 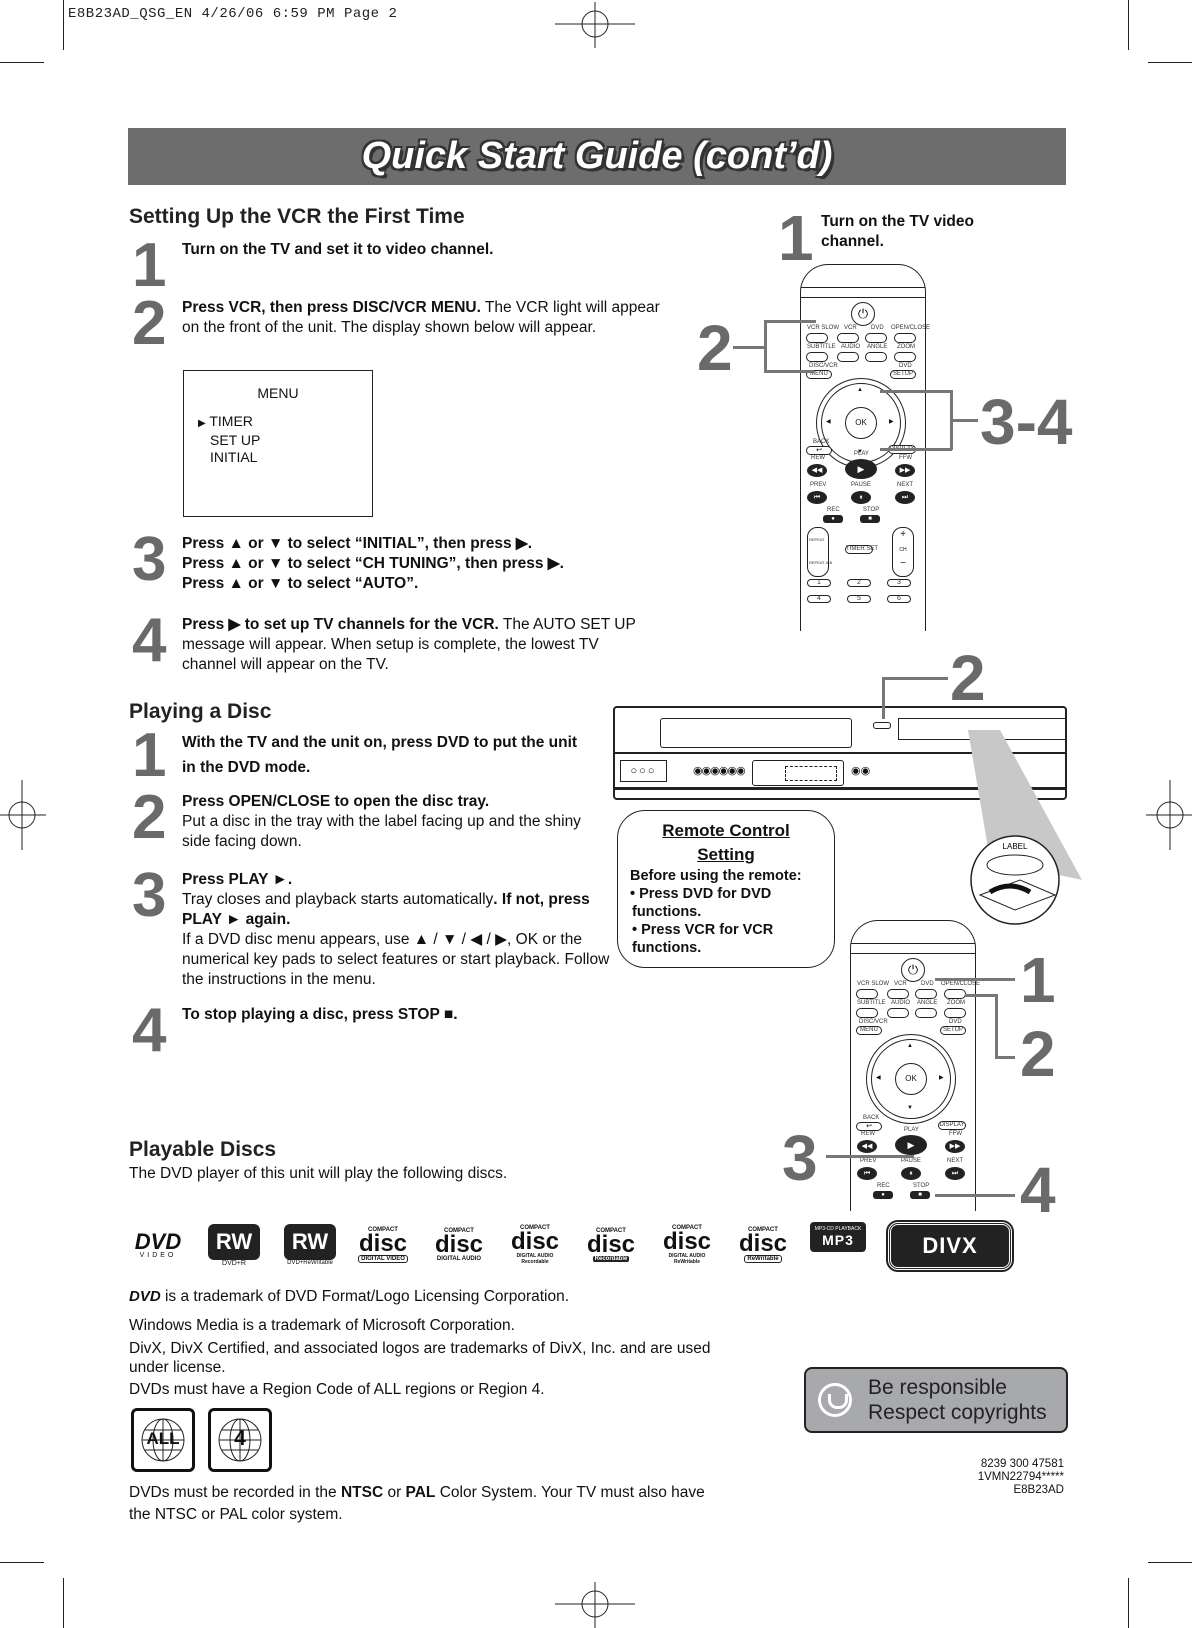 What do you see at coordinates (823, 366) in the screenshot?
I see `disc-vcr-label: DISC/VCR` at bounding box center [823, 366].